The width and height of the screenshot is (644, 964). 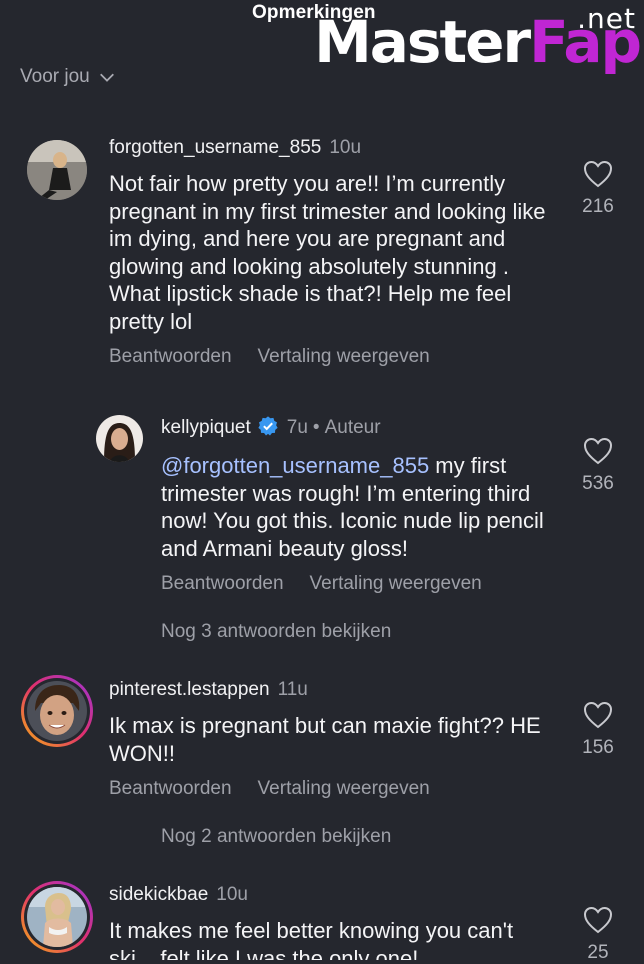 What do you see at coordinates (268, 426) in the screenshot?
I see `verified-badge-icon` at bounding box center [268, 426].